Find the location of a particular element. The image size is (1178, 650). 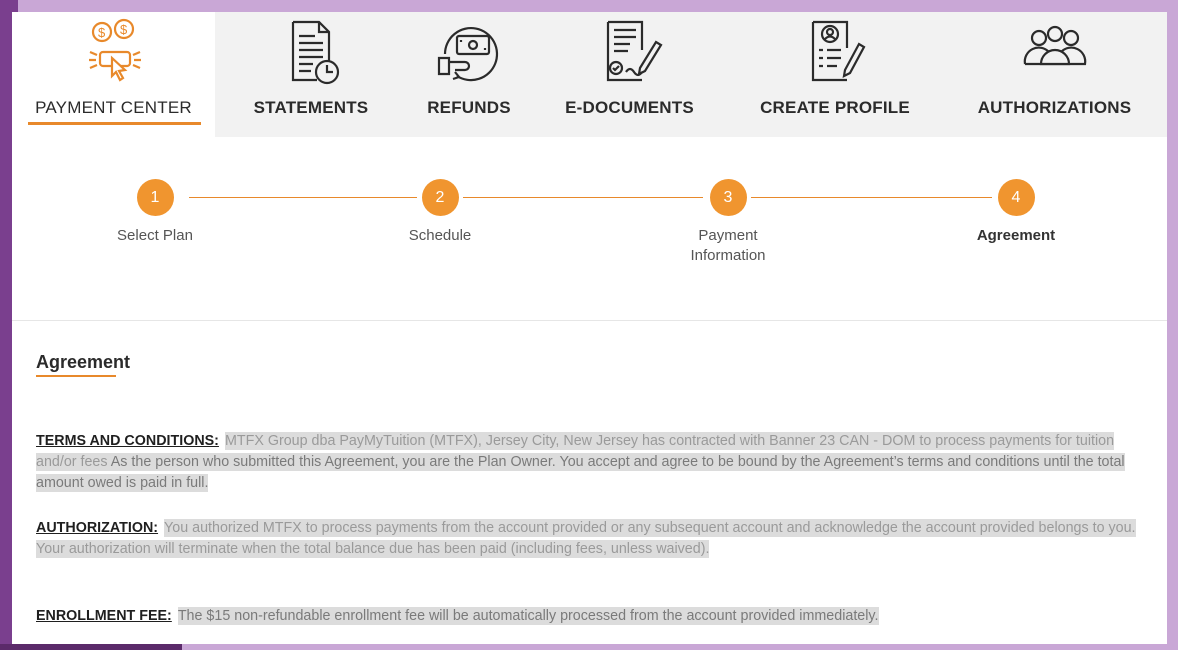

nav-label: PAYMENT CENTER is located at coordinates (113, 107).